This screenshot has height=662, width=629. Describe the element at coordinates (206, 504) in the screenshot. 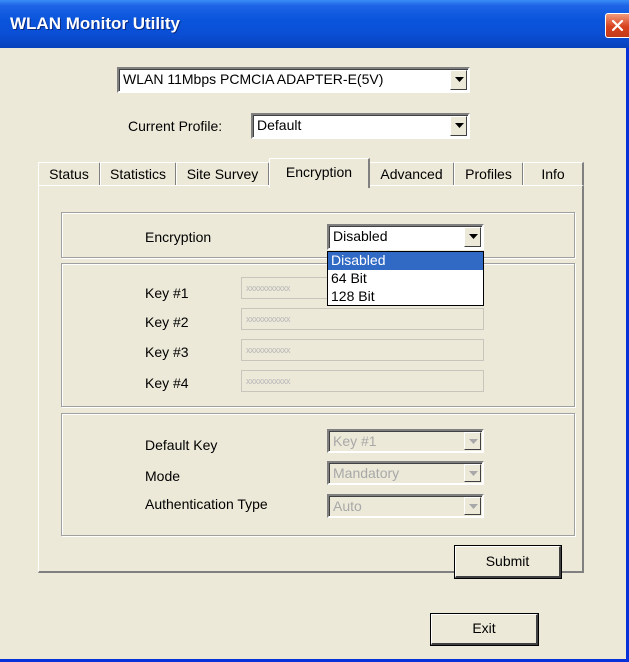

I see `auth-type-label: Authentication Type` at that location.